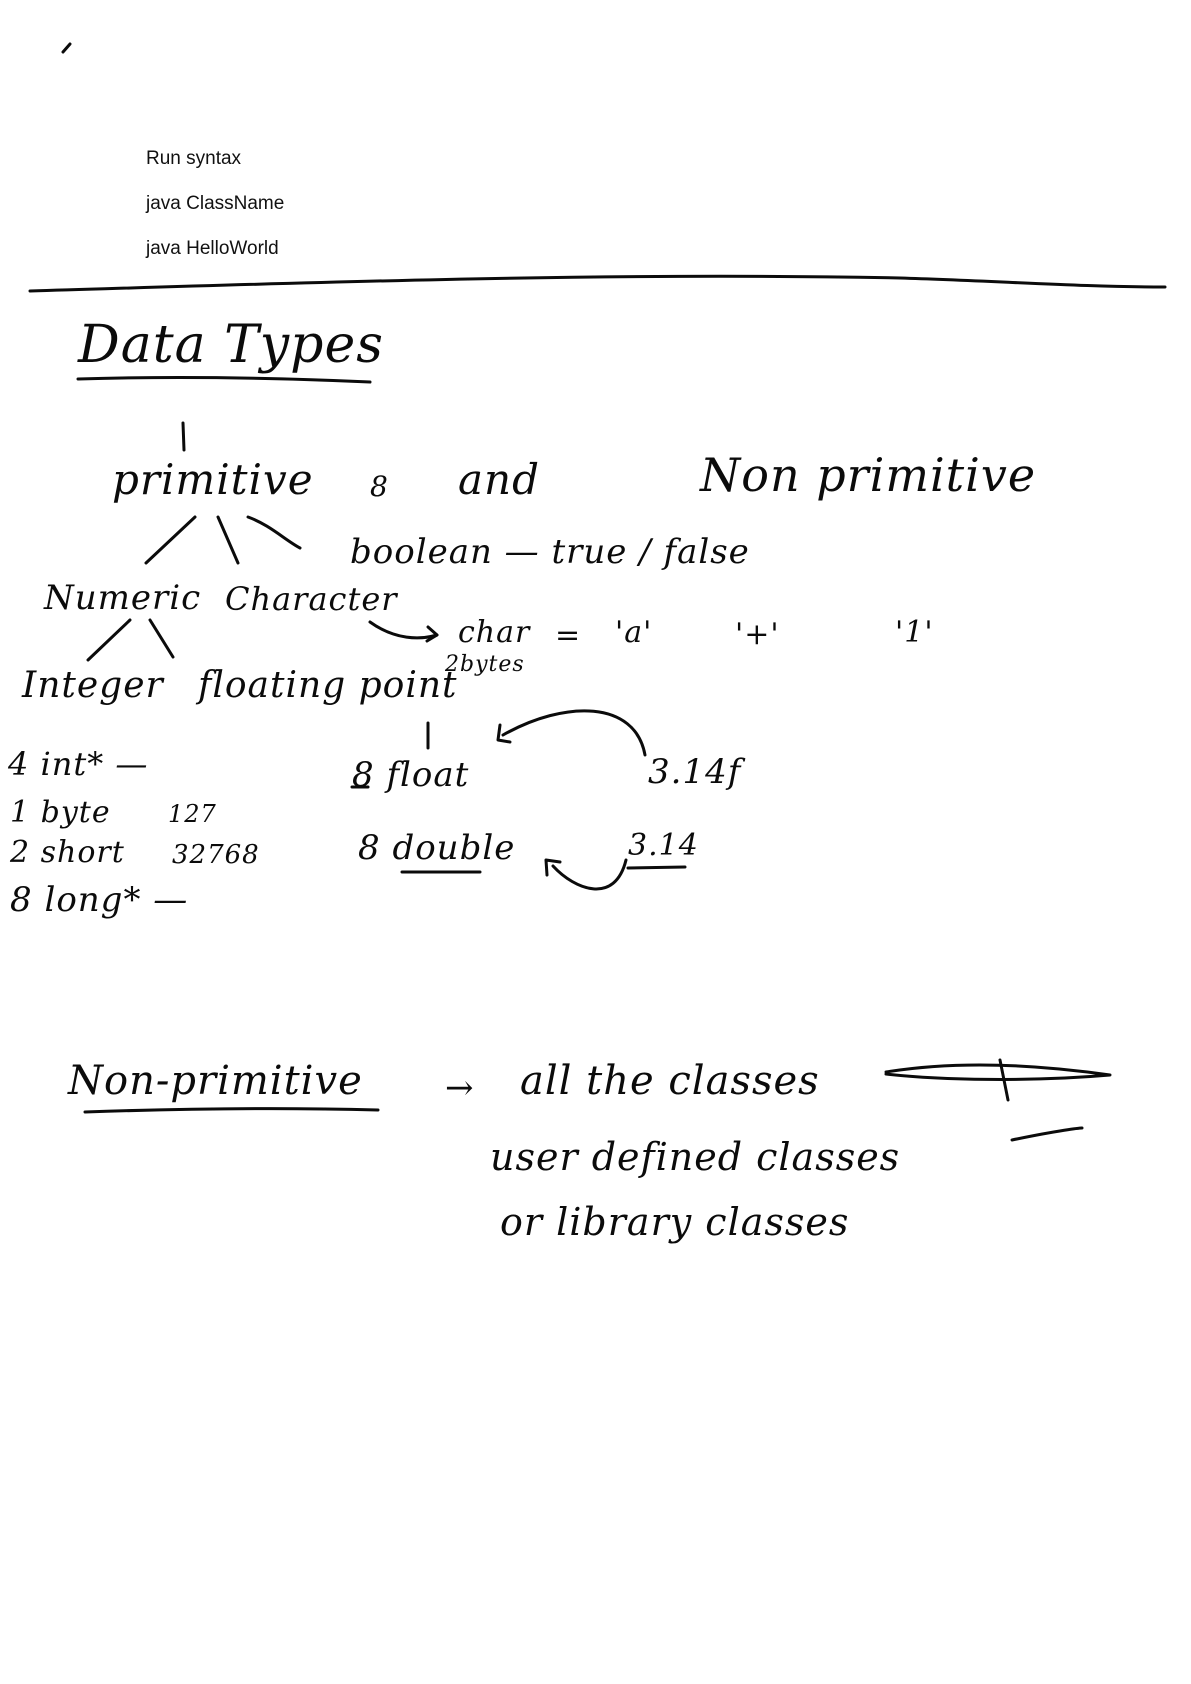 This screenshot has width=1191, height=1684. What do you see at coordinates (568, 635) in the screenshot?
I see `label-char-eq: =` at bounding box center [568, 635].